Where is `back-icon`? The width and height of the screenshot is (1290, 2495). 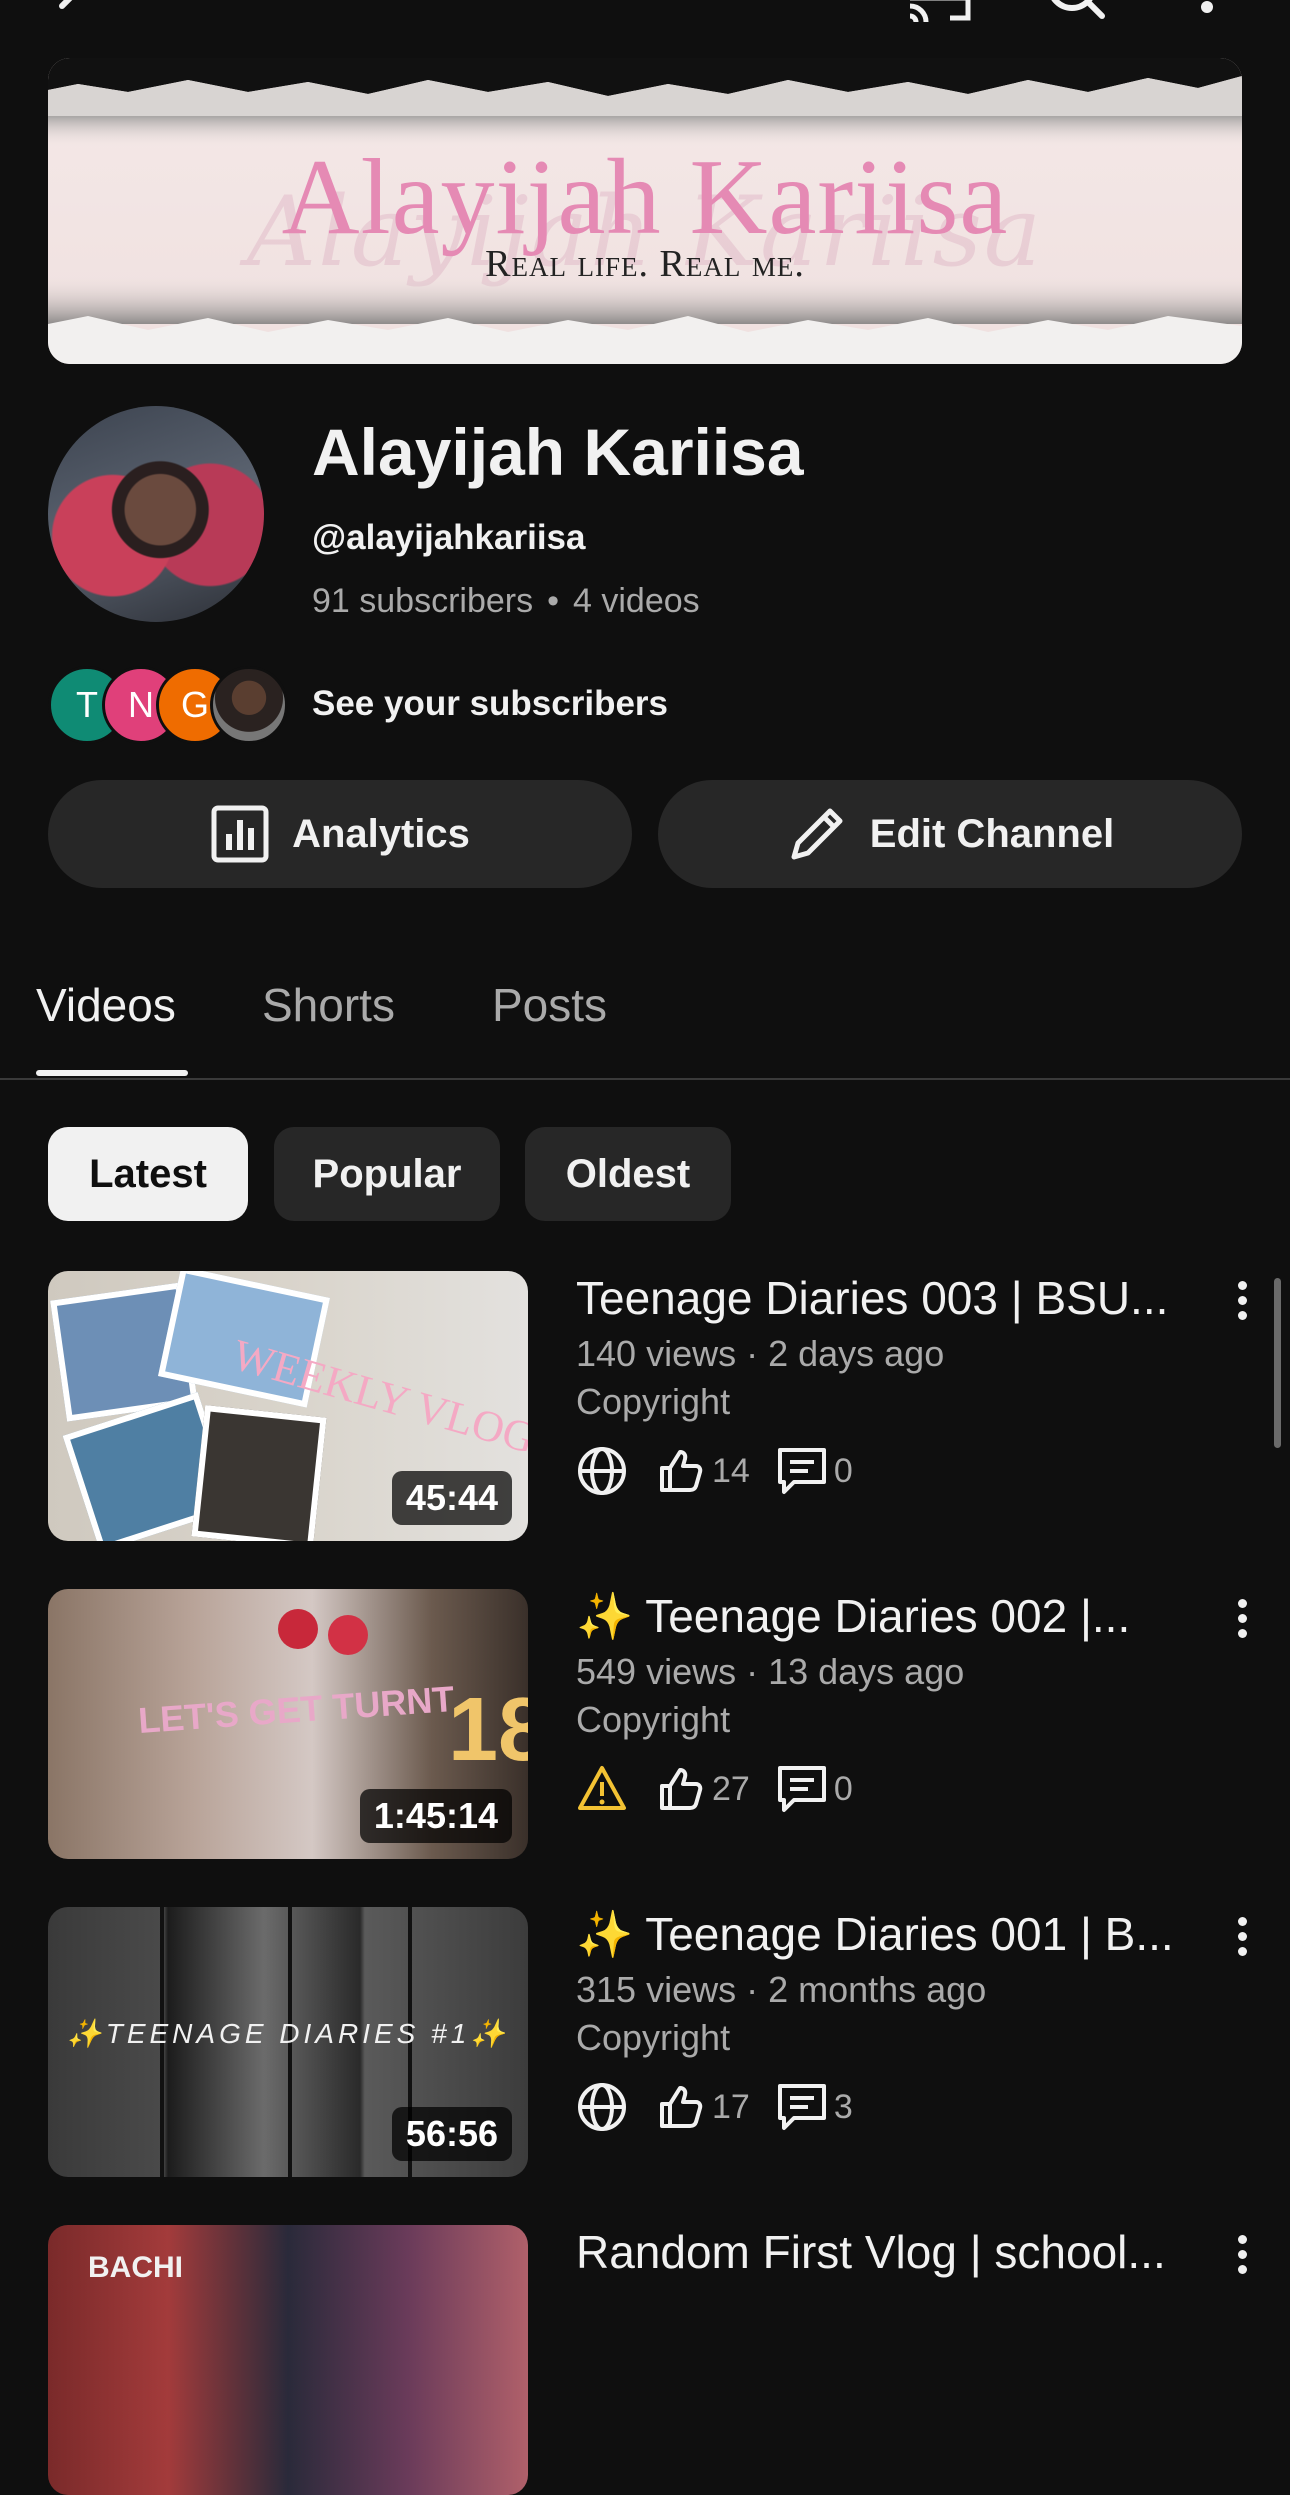
back-icon is located at coordinates (70, 13).